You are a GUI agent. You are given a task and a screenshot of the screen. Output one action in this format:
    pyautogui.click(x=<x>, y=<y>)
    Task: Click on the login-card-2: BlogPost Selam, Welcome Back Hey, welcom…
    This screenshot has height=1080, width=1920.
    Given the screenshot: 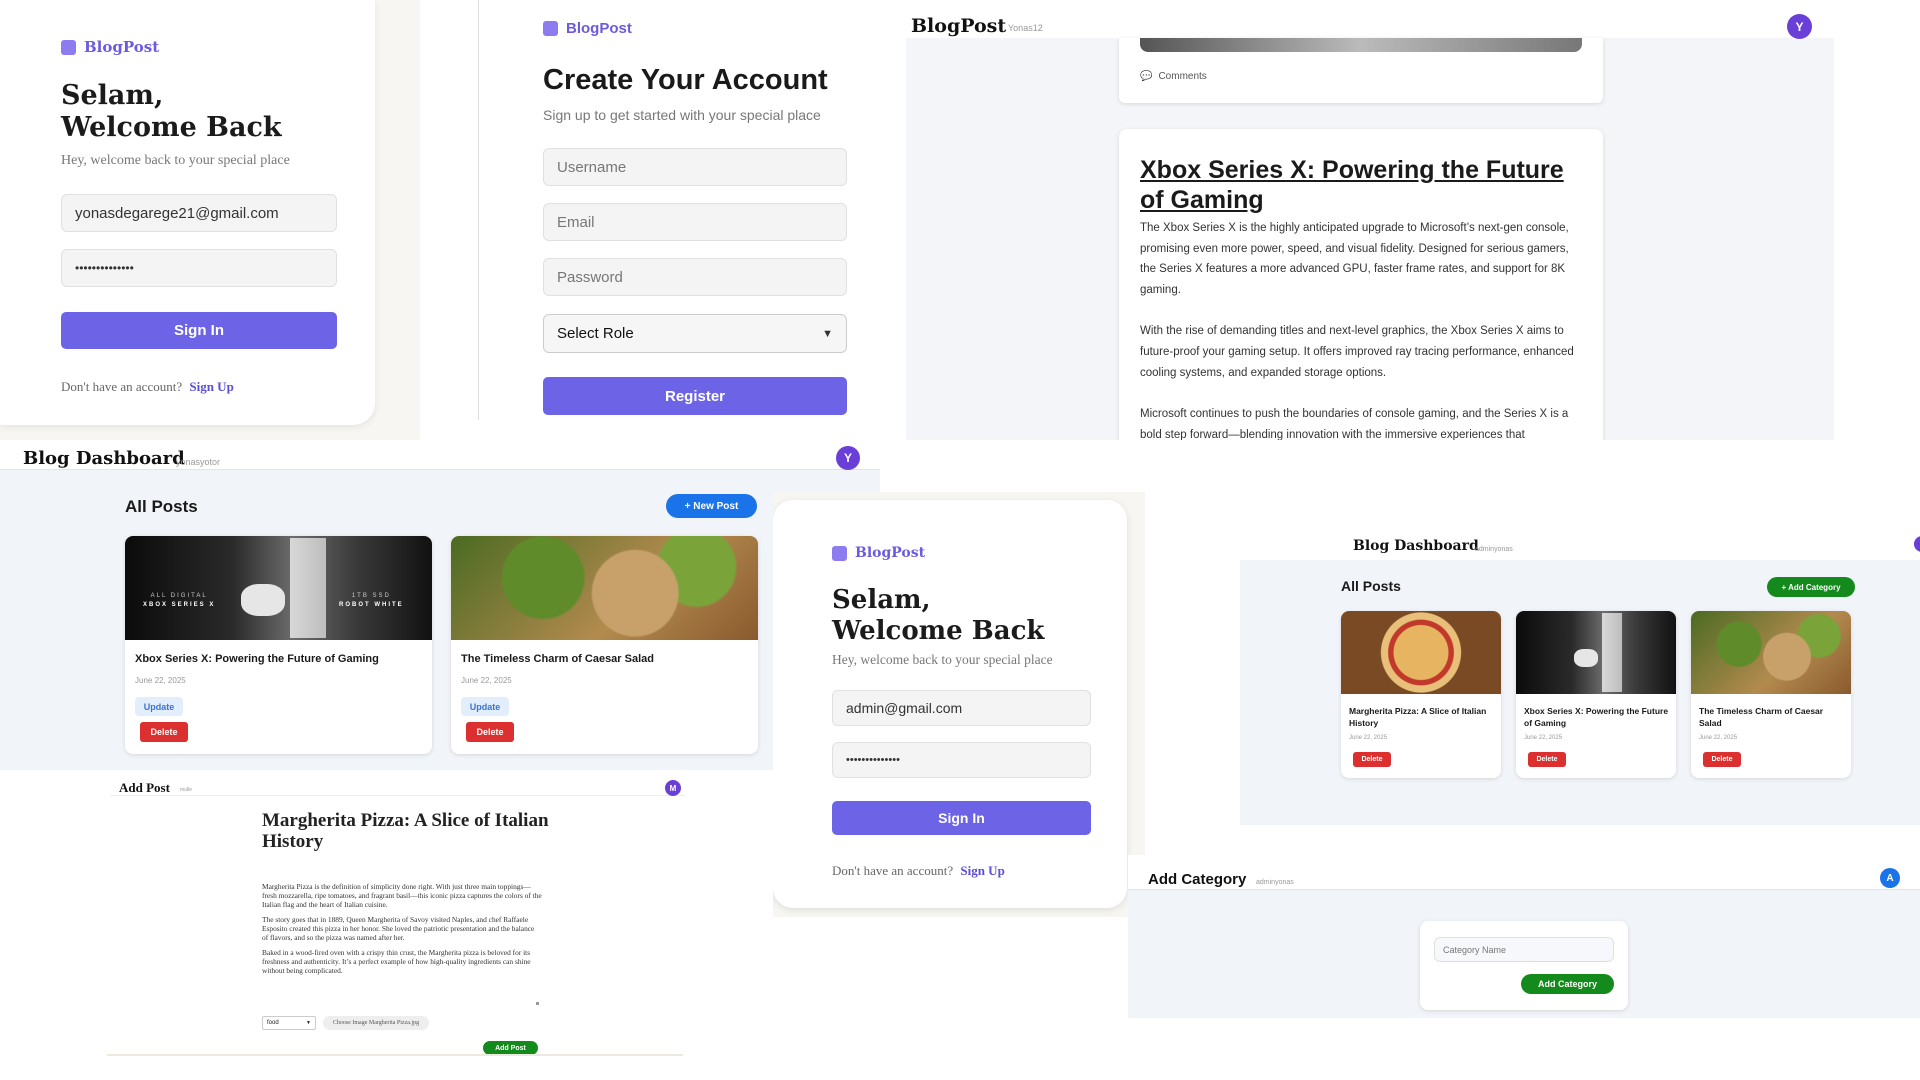 What is the action you would take?
    pyautogui.click(x=950, y=704)
    